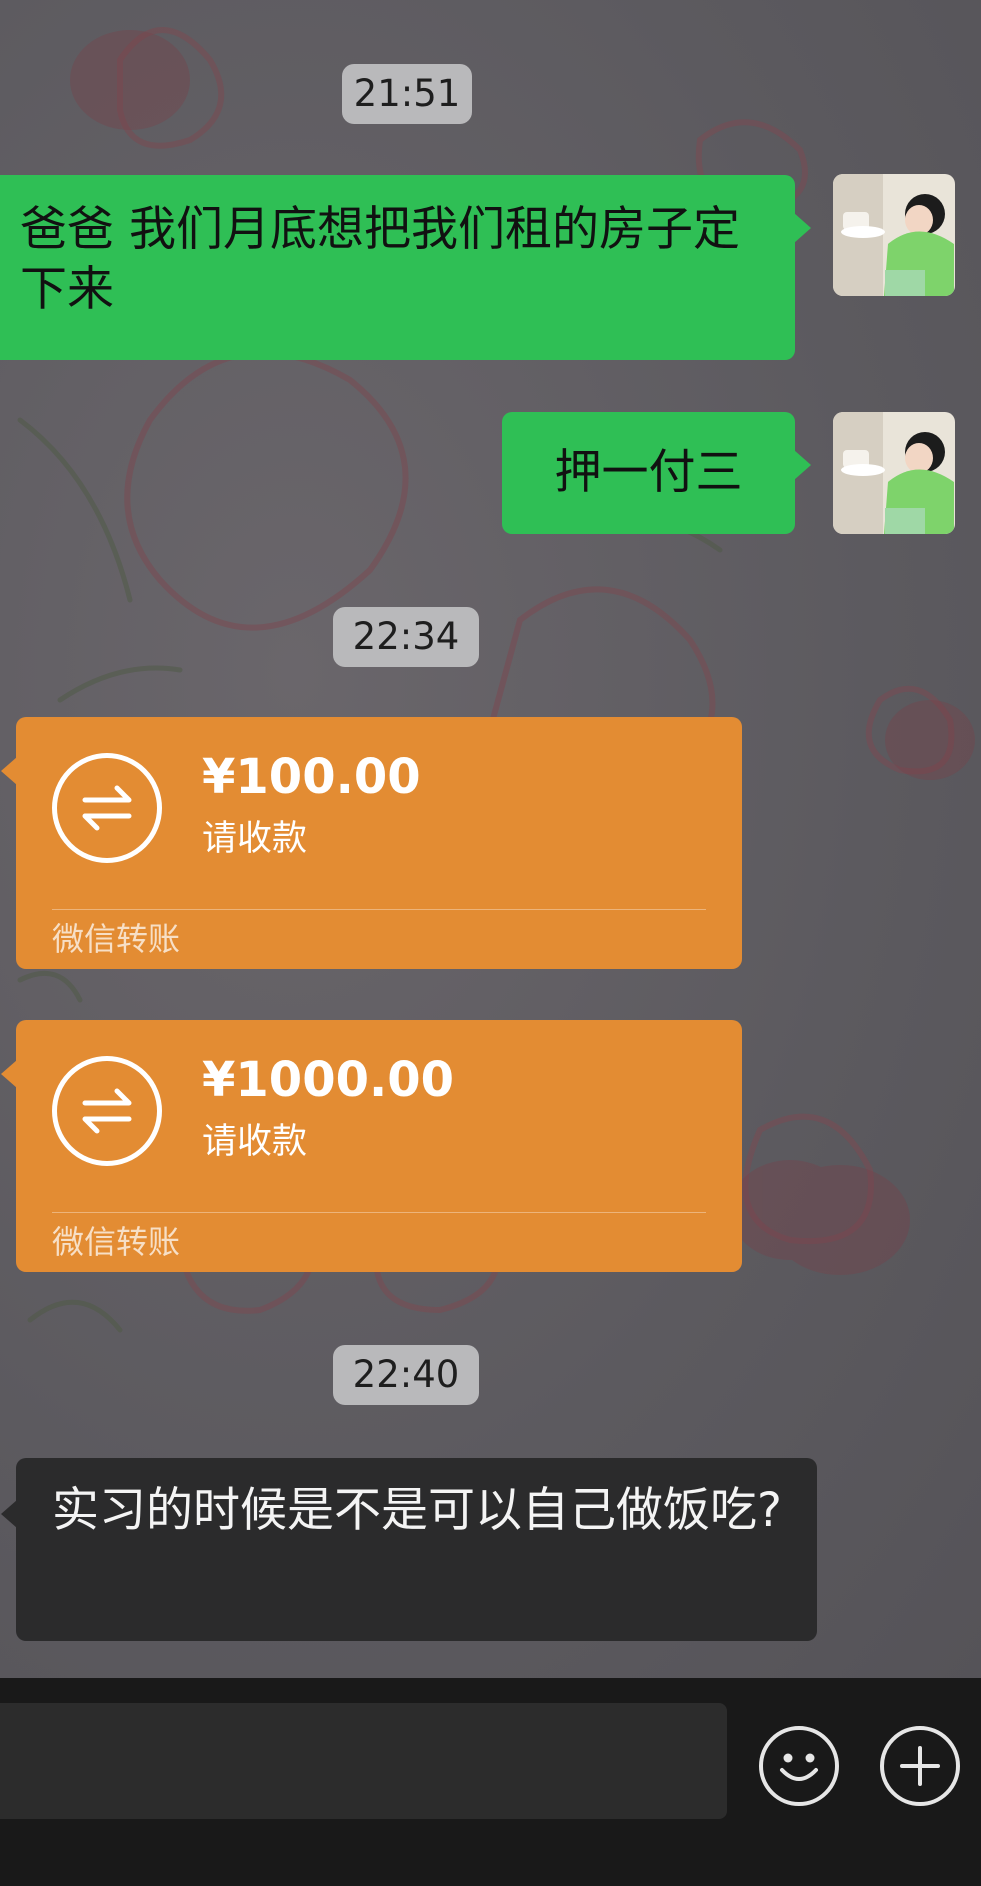 Image resolution: width=981 pixels, height=1886 pixels. Describe the element at coordinates (371, 843) in the screenshot. I see `transfer-card: ¥100.00 请收款 微信转账` at that location.